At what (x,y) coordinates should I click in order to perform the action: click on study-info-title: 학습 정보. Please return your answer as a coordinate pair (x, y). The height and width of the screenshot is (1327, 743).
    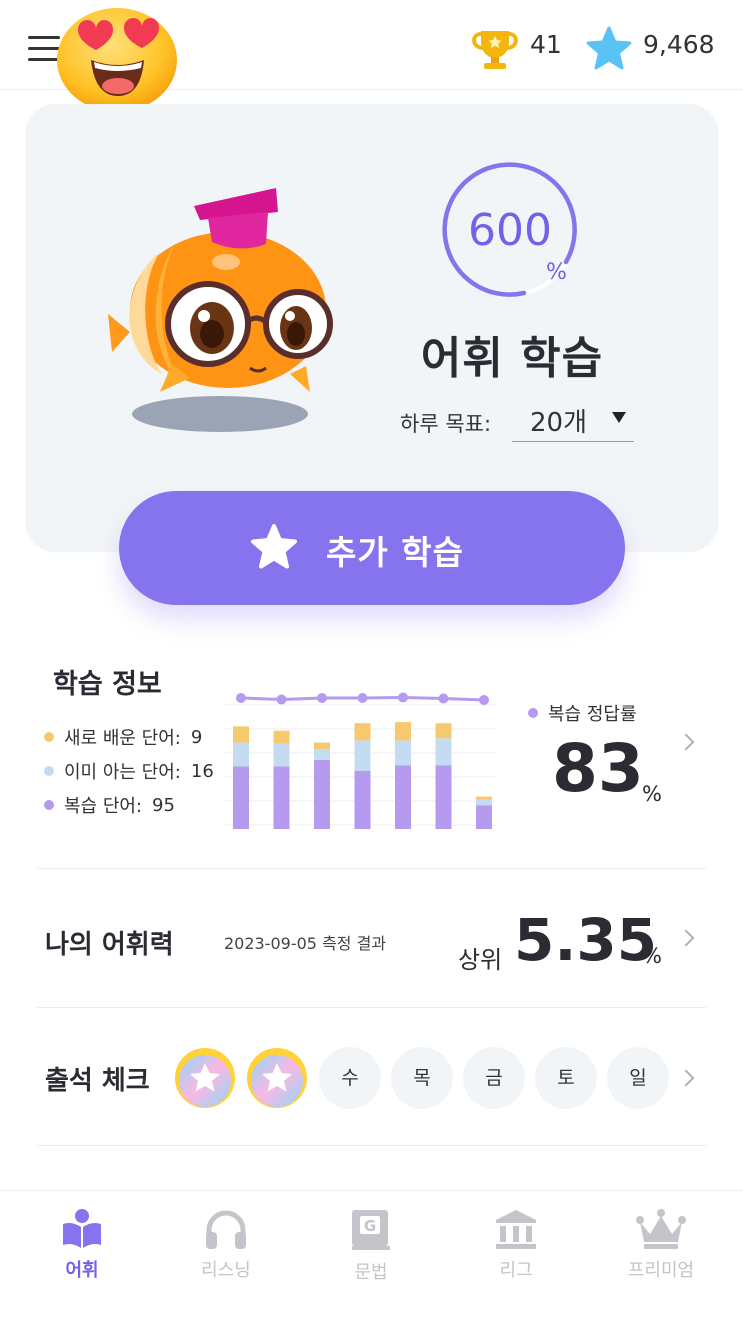
    Looking at the image, I should click on (107, 684).